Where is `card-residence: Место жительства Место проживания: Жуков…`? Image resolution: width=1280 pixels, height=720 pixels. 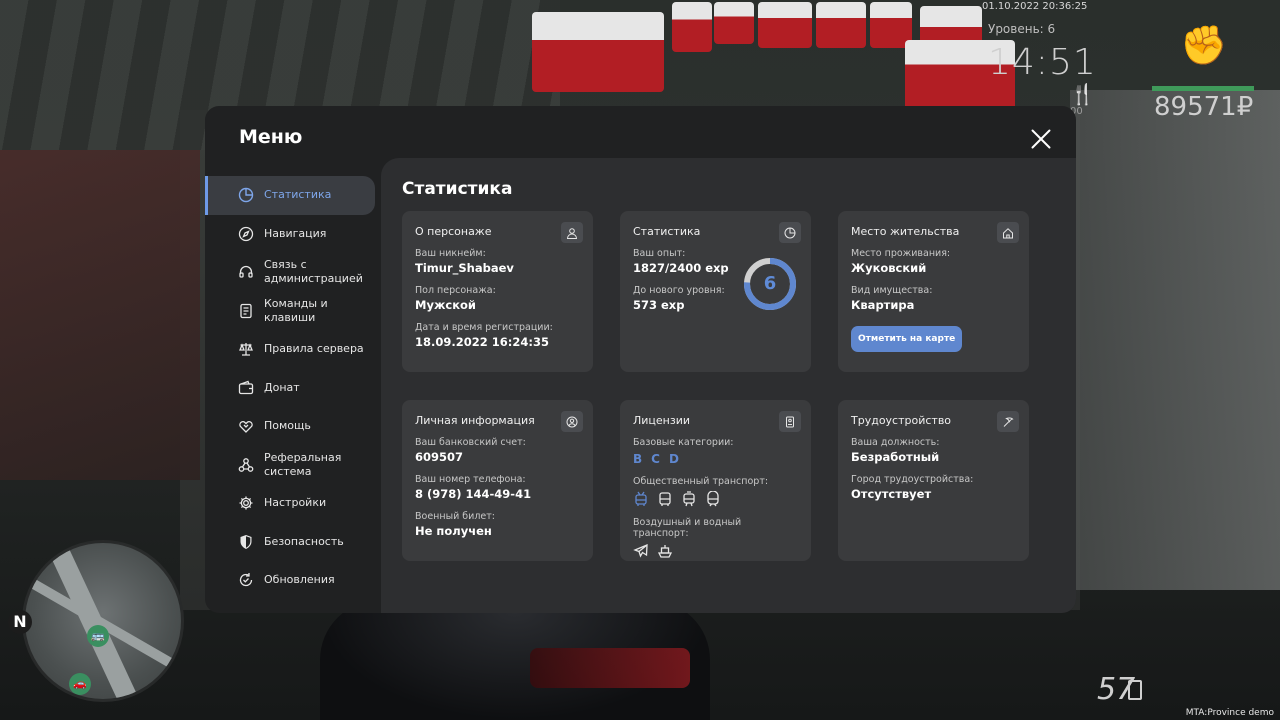
card-residence: Место жительства Место проживания: Жуков… is located at coordinates (933, 291).